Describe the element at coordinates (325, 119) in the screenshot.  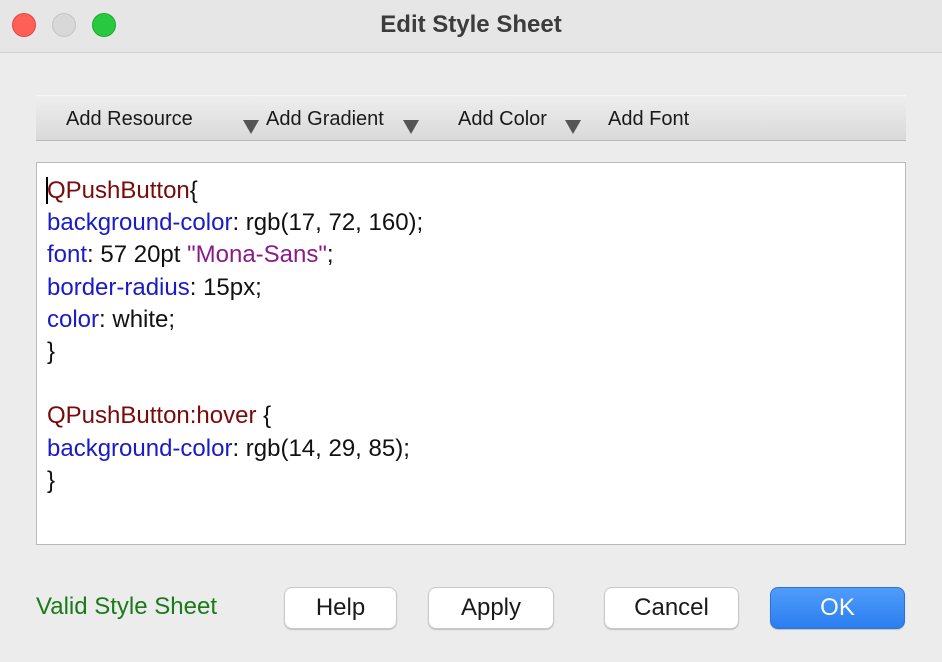
I see `add-gradient-label: Add Gradient` at that location.